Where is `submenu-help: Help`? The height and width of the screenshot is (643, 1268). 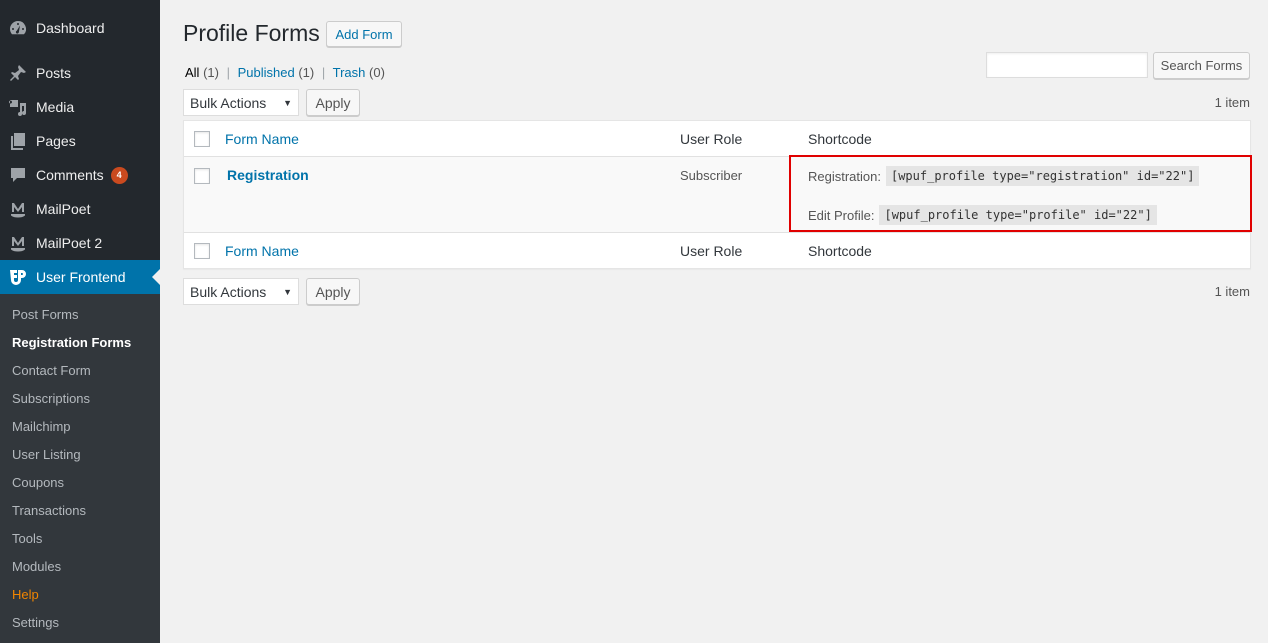 submenu-help: Help is located at coordinates (25, 594).